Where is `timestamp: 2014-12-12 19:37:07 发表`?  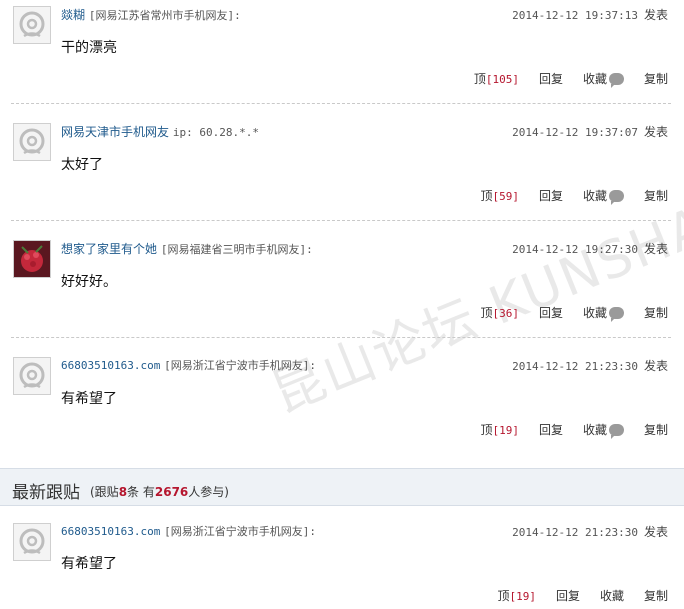 timestamp: 2014-12-12 19:37:07 发表 is located at coordinates (590, 131).